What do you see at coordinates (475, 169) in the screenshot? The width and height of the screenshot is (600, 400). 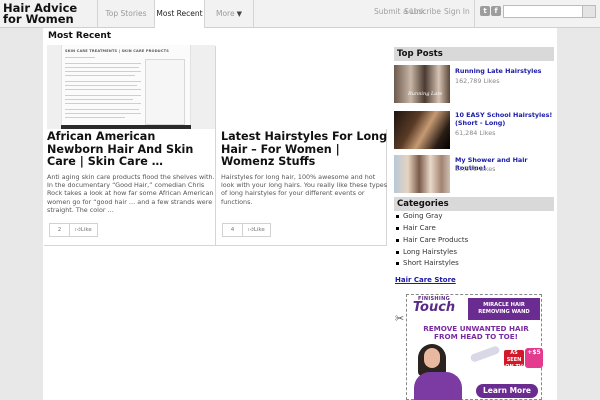 I see `top-post-likes: 57,575 Likes` at bounding box center [475, 169].